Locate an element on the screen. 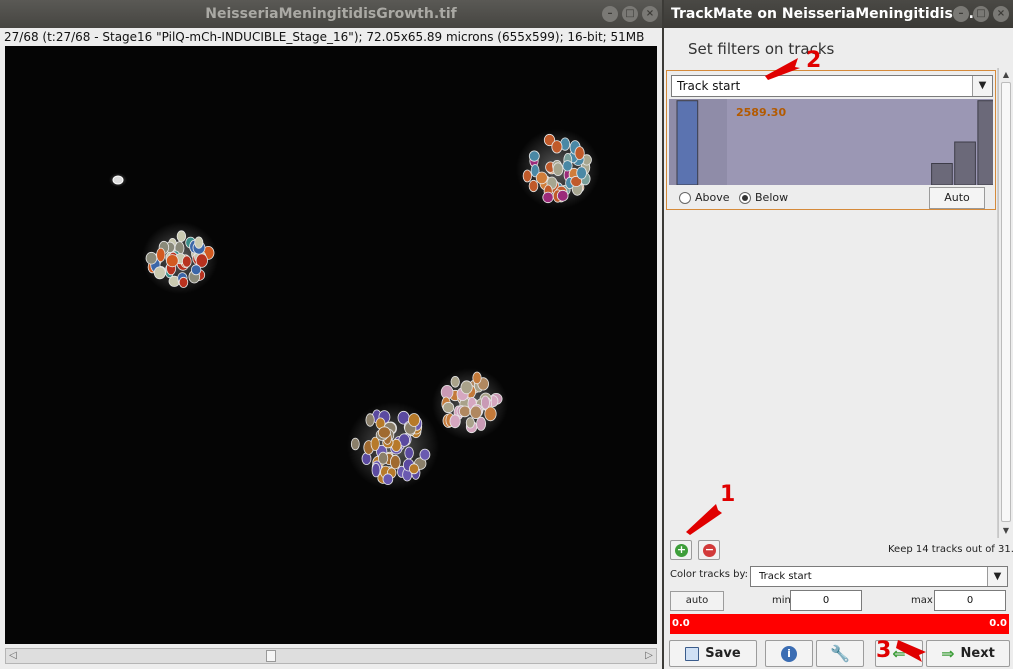 The height and width of the screenshot is (669, 1013). next-button: ⇒ Next is located at coordinates (968, 653).